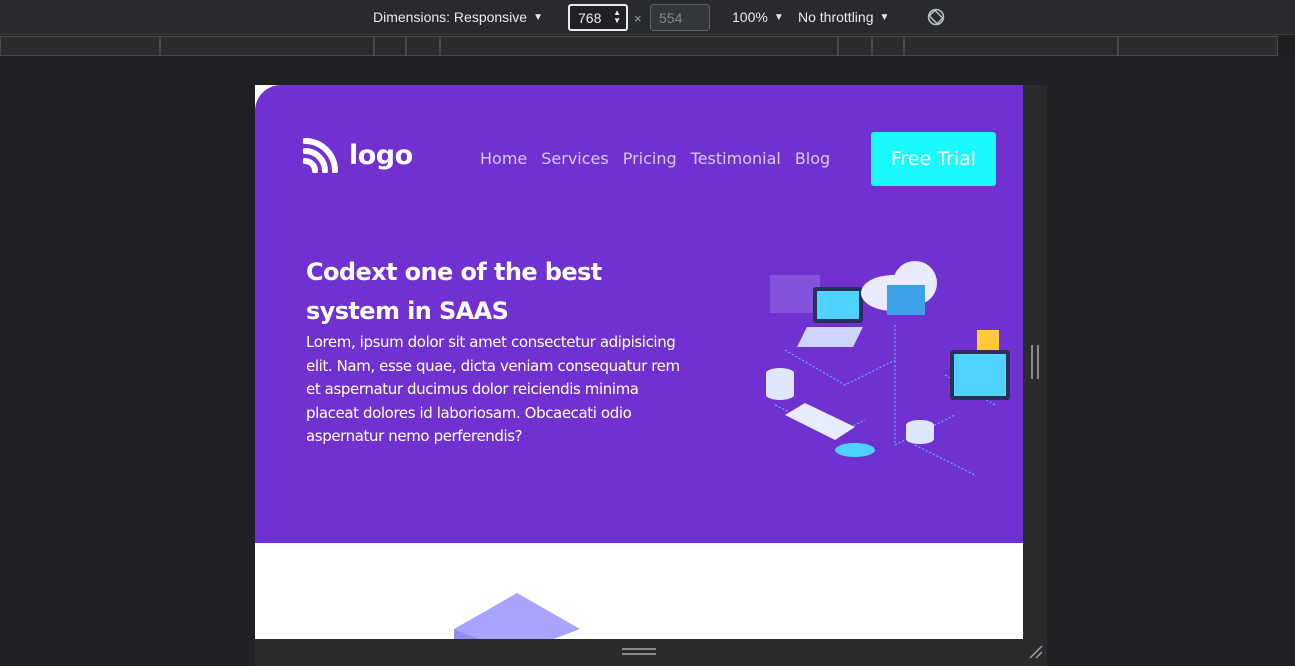  Describe the element at coordinates (503, 158) in the screenshot. I see `nav-link-home: Home` at that location.